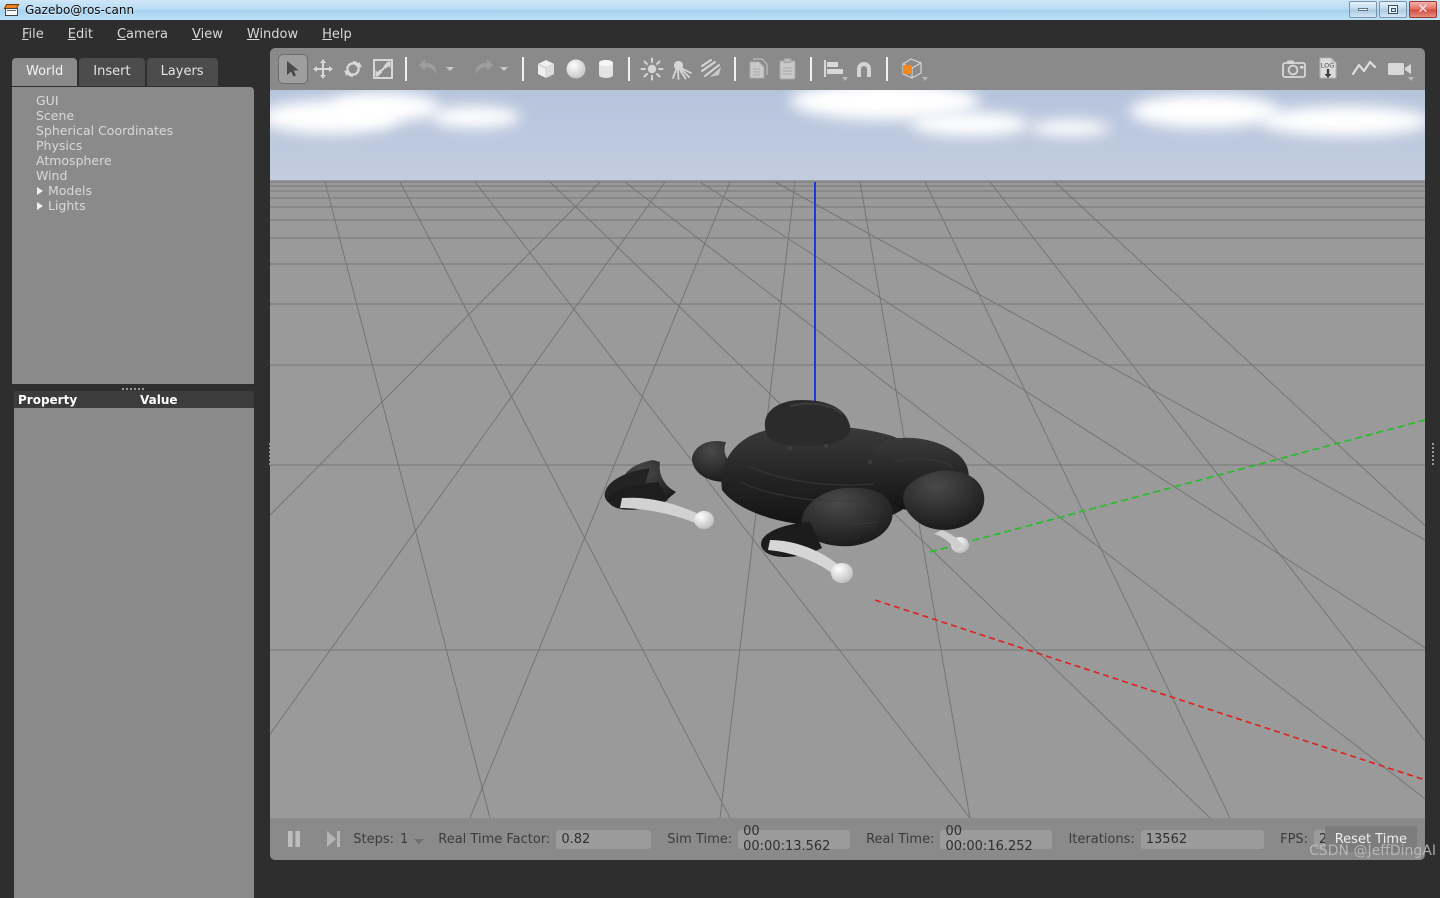  What do you see at coordinates (603, 839) in the screenshot?
I see `real-time-factor-value: 0.82` at bounding box center [603, 839].